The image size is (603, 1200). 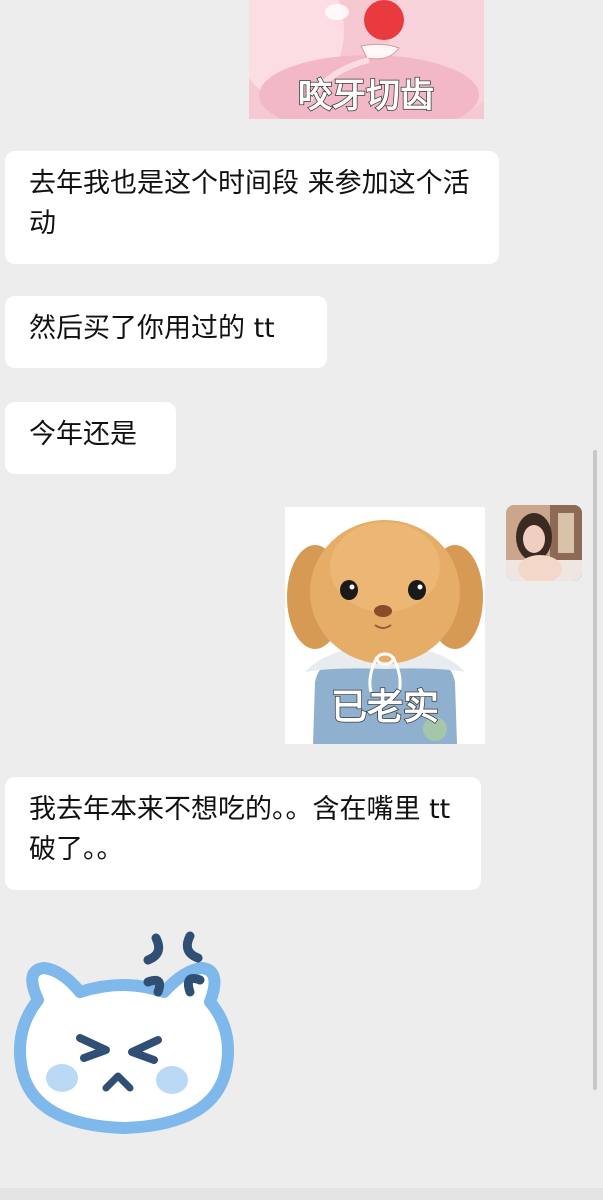 What do you see at coordinates (595, 770) in the screenshot?
I see `scrollbar` at bounding box center [595, 770].